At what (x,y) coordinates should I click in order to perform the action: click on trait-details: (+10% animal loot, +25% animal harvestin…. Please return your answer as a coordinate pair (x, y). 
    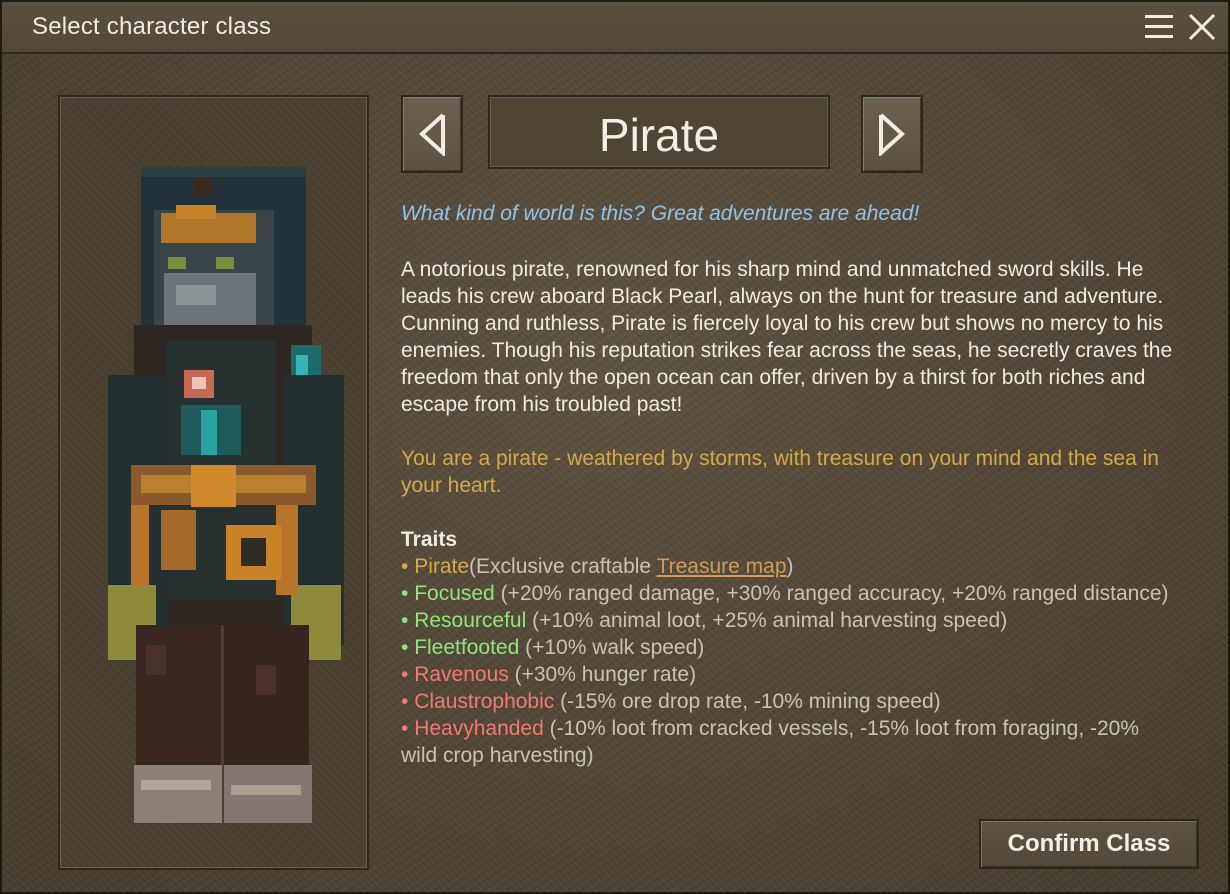
    Looking at the image, I should click on (767, 620).